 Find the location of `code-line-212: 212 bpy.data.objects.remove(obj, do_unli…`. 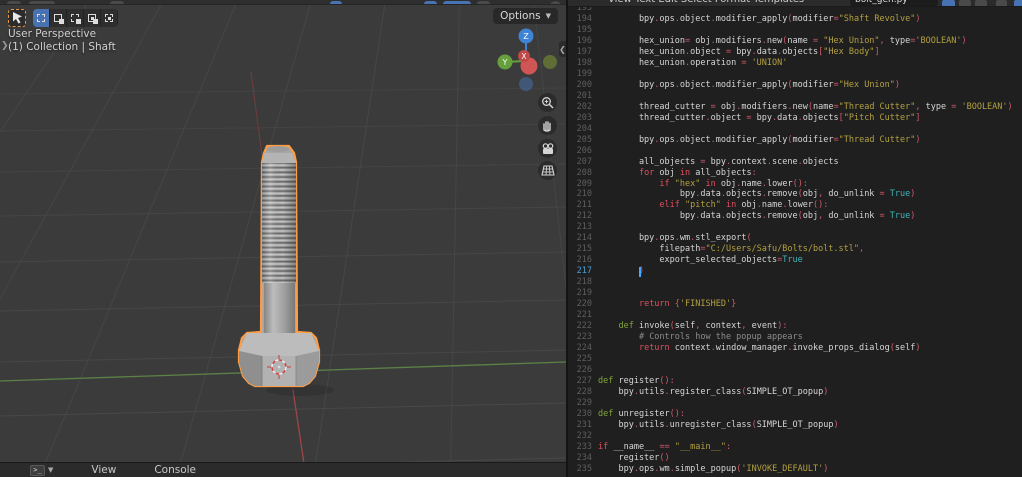

code-line-212: 212 bpy.data.objects.remove(obj, do_unli… is located at coordinates (795, 216).